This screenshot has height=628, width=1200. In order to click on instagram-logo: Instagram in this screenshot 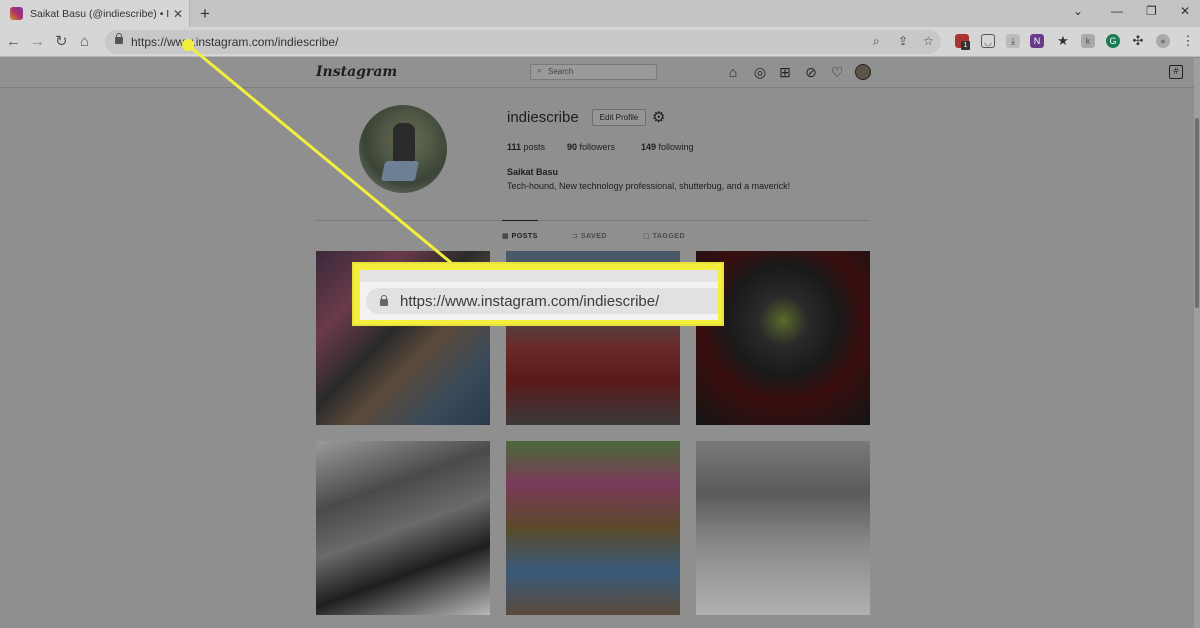, I will do `click(356, 72)`.